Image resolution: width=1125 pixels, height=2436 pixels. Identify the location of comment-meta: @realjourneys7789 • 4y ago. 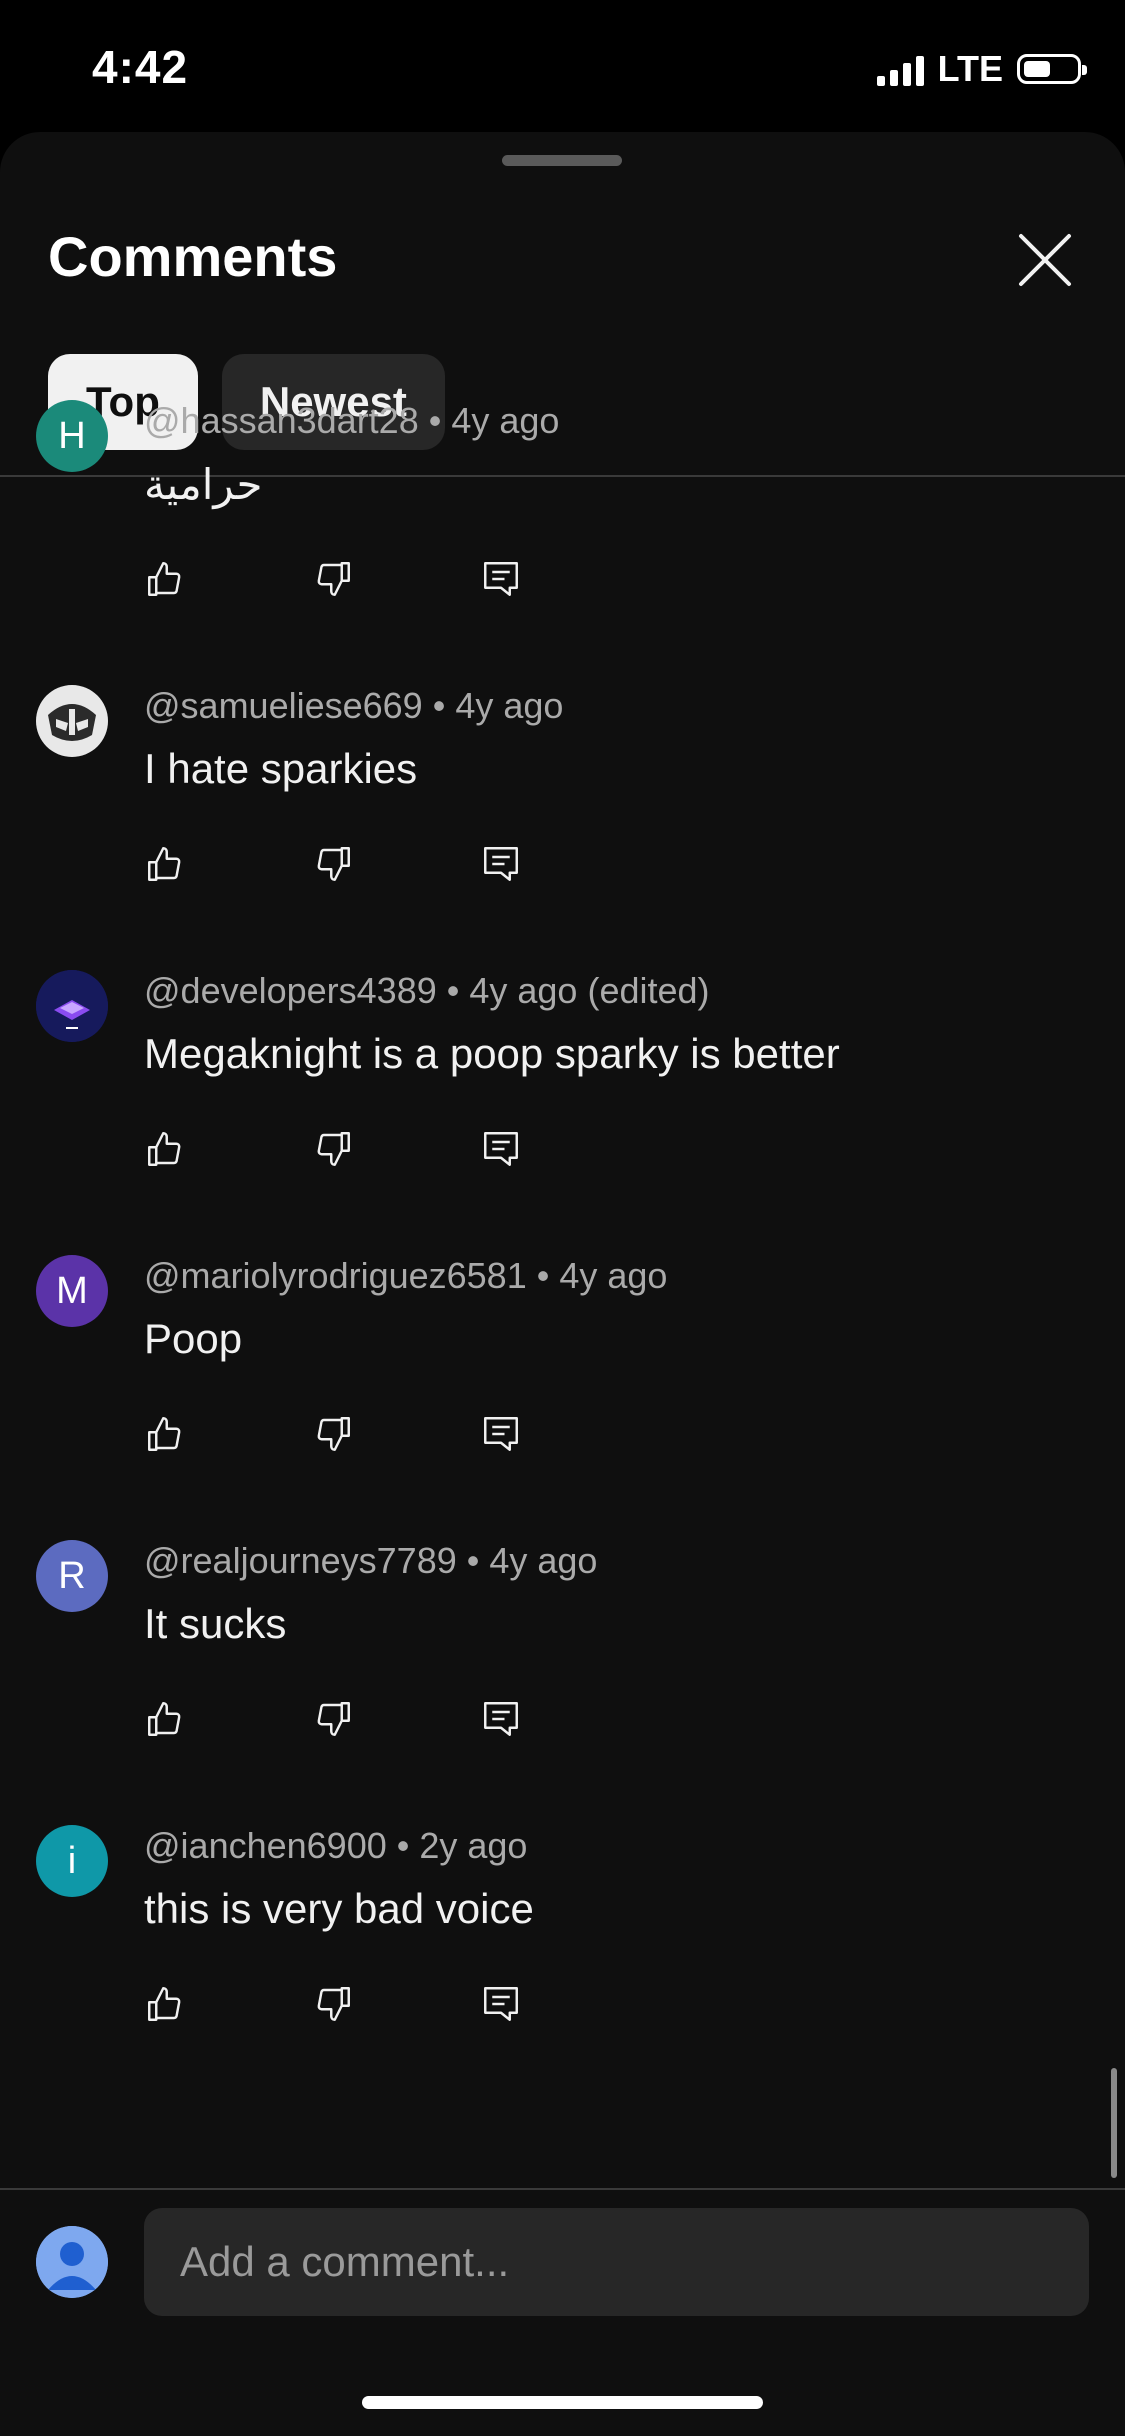
(371, 1560).